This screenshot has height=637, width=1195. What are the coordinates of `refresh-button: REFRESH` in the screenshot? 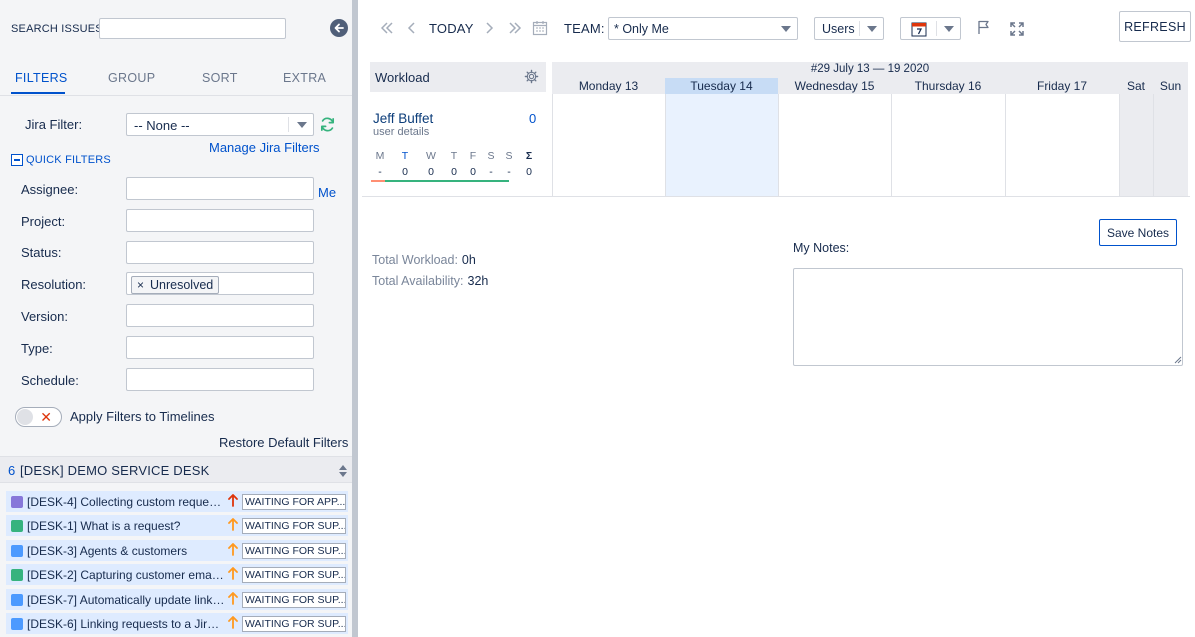 It's located at (1155, 26).